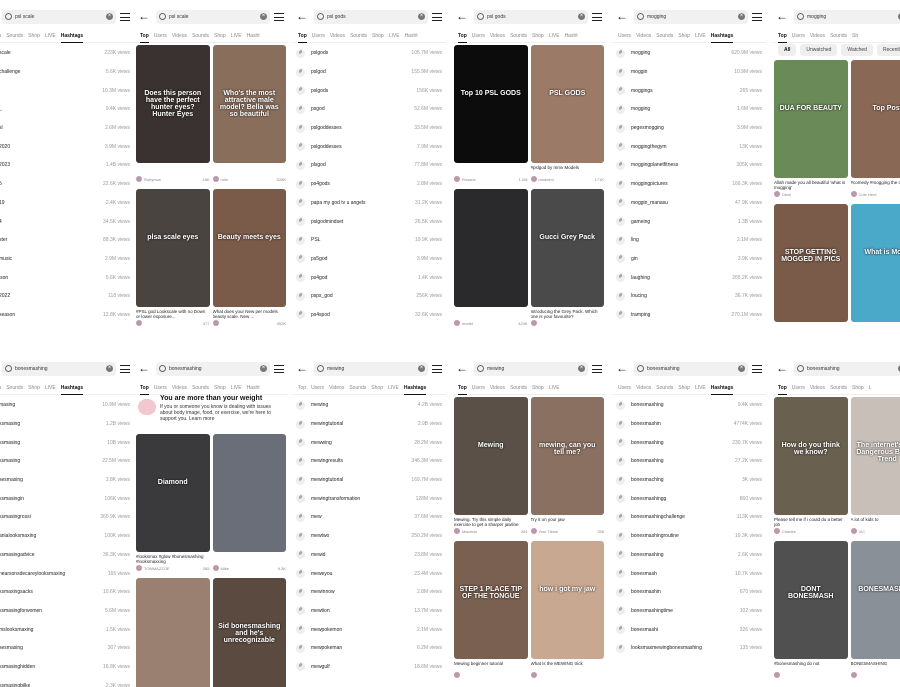  I want to click on video-thumbnail: How do you think we know?, so click(811, 456).